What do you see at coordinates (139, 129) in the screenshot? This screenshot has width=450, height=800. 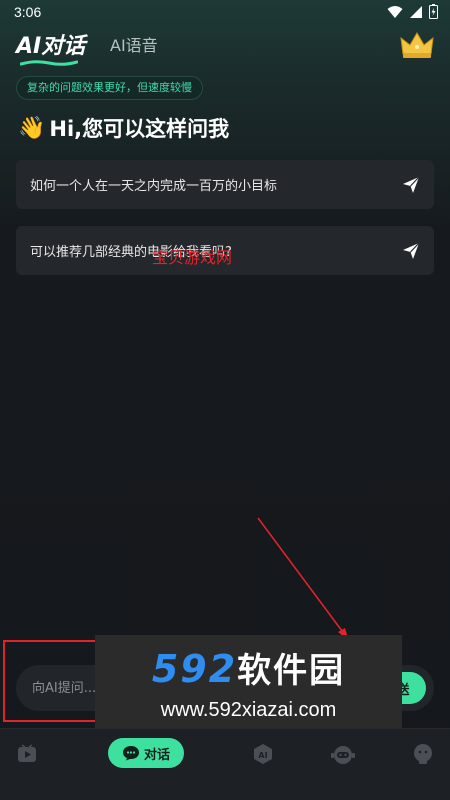 I see `greeting-text: Hi,您可以这样问我` at bounding box center [139, 129].